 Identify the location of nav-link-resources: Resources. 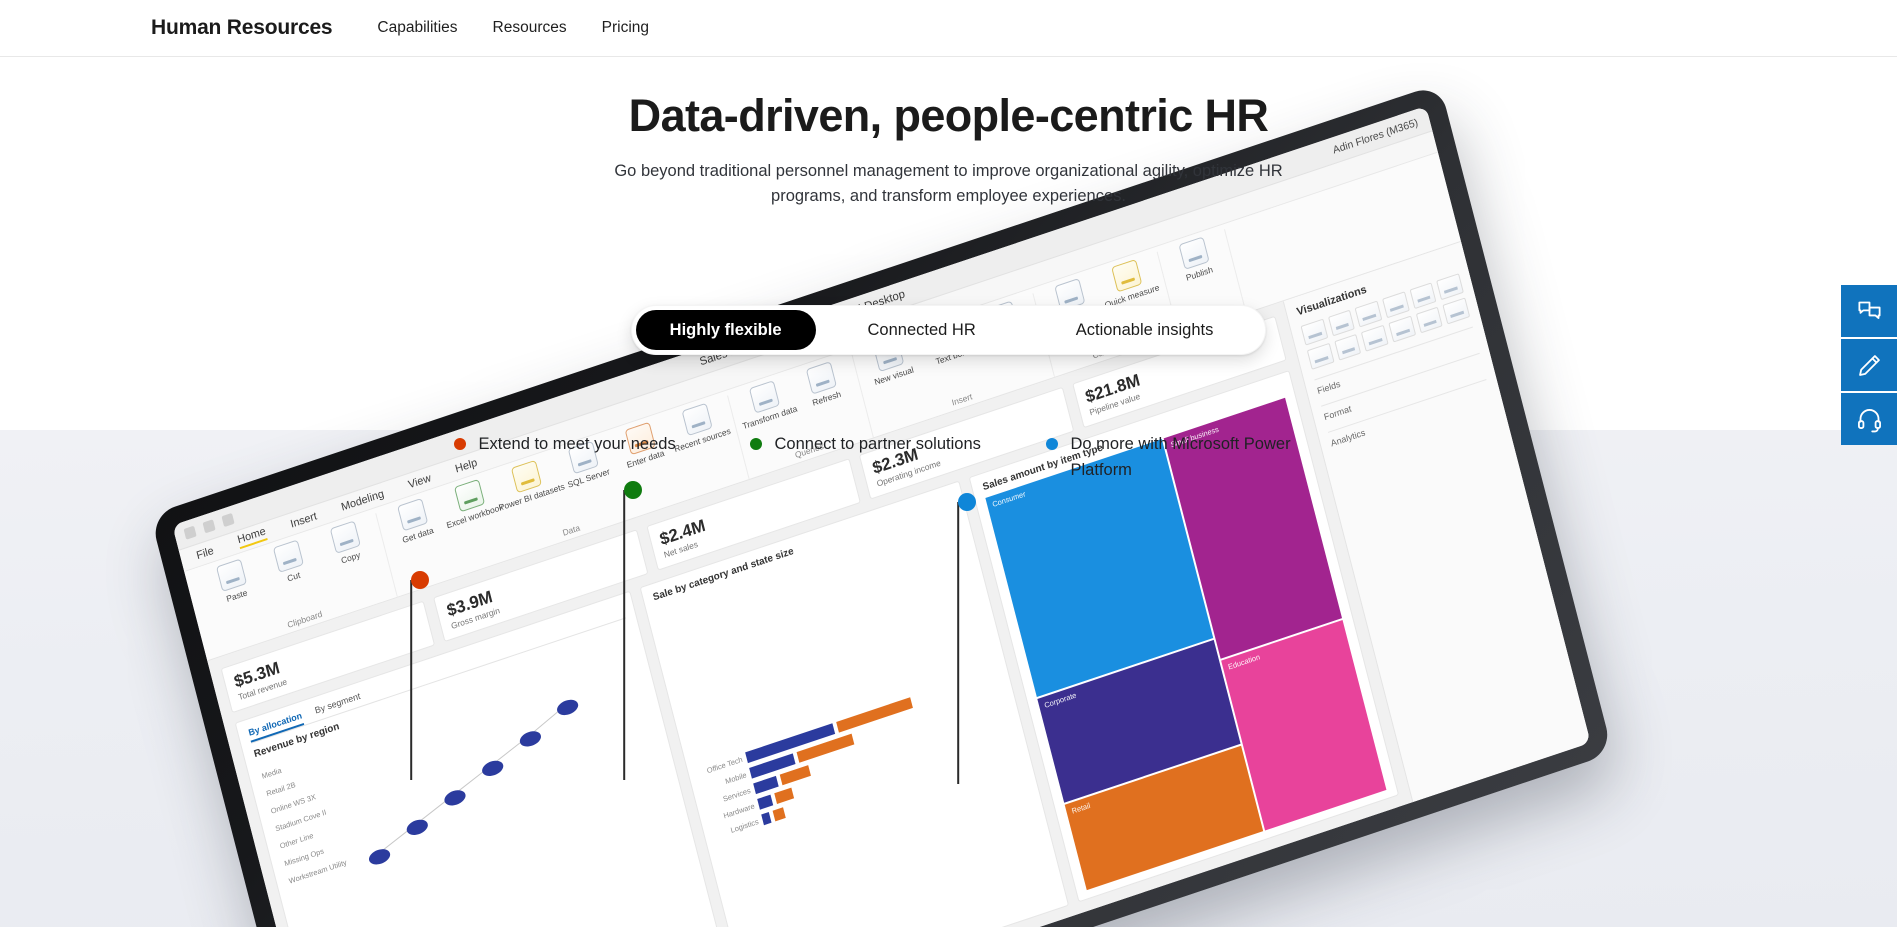
(530, 28).